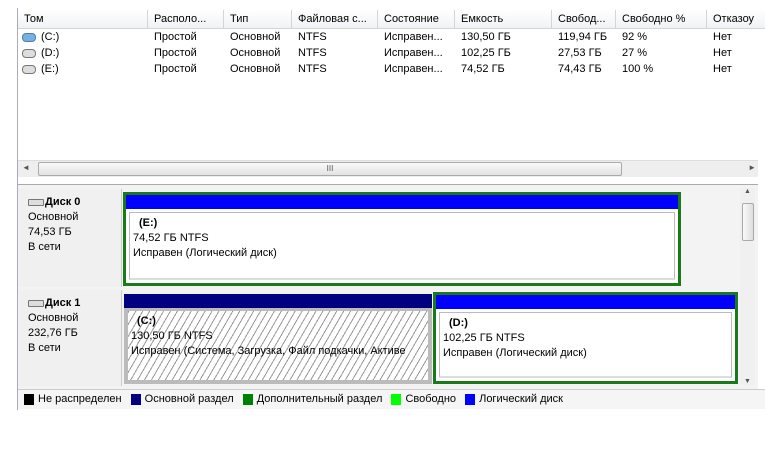 Image resolution: width=765 pixels, height=455 pixels. Describe the element at coordinates (486, 37) in the screenshot. I see `capacity: 130,50 ГБ` at that location.